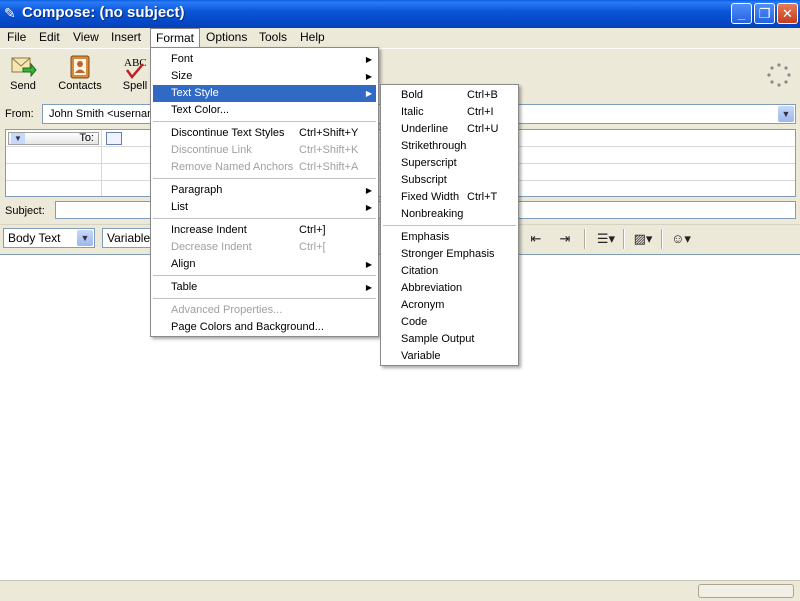  Describe the element at coordinates (449, 146) in the screenshot. I see `menu-item-strikethrough: Strikethrough` at that location.